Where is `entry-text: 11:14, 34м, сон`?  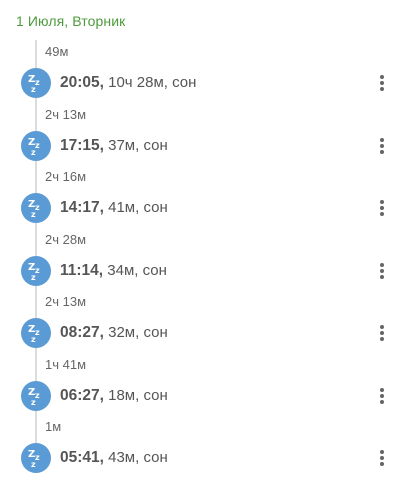 entry-text: 11:14, 34м, сон is located at coordinates (113, 271).